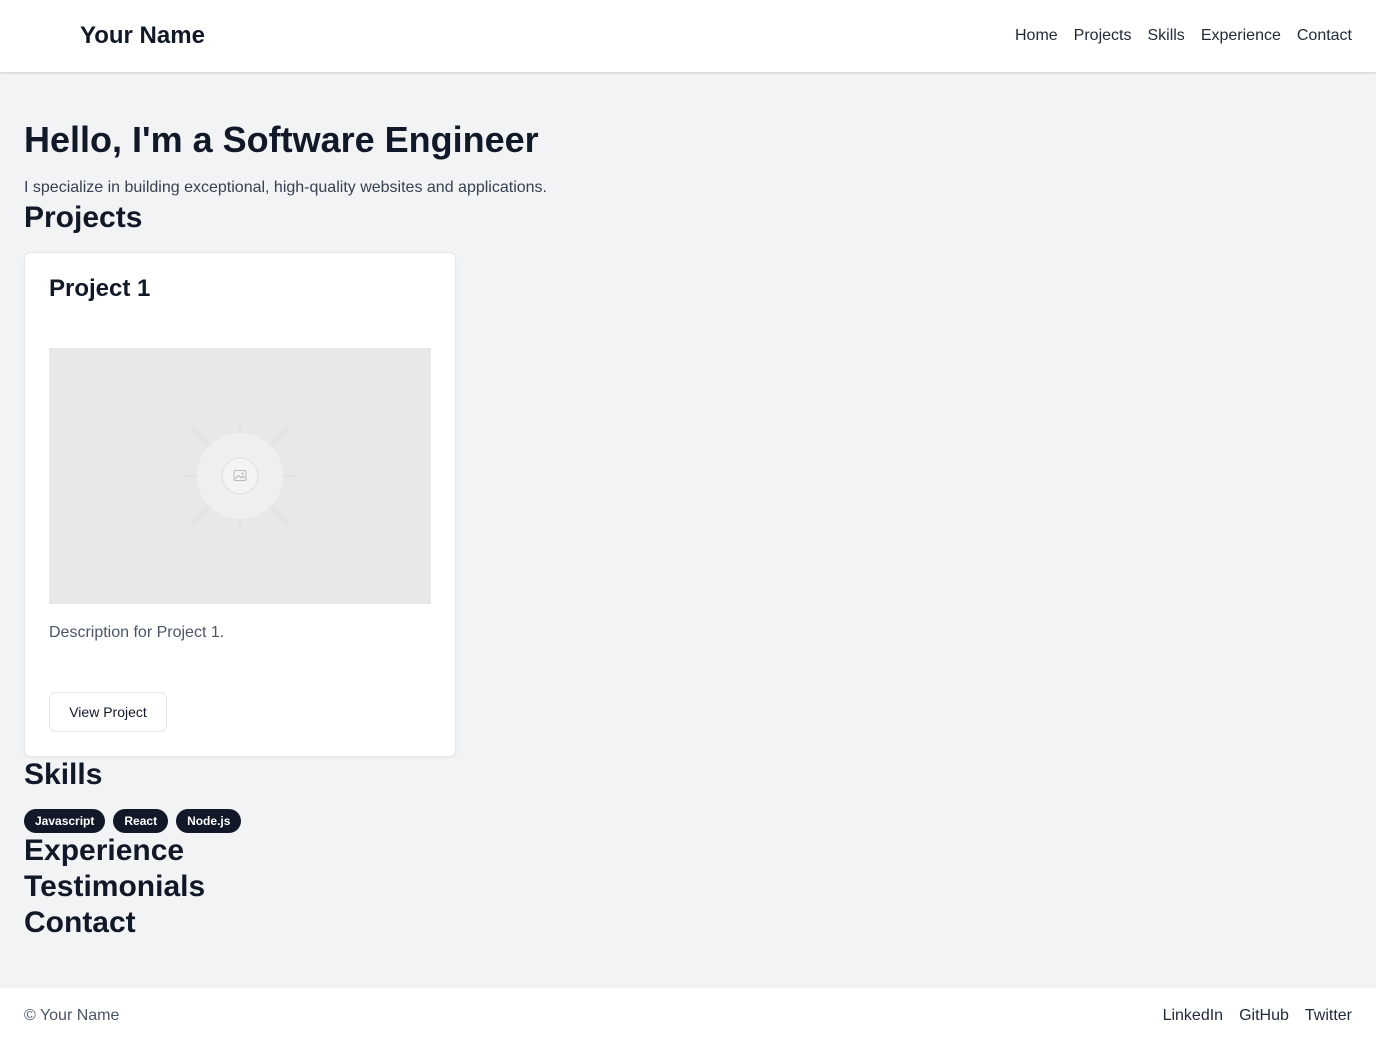  Describe the element at coordinates (72, 1015) in the screenshot. I see `copyright-text: © Your Name` at that location.